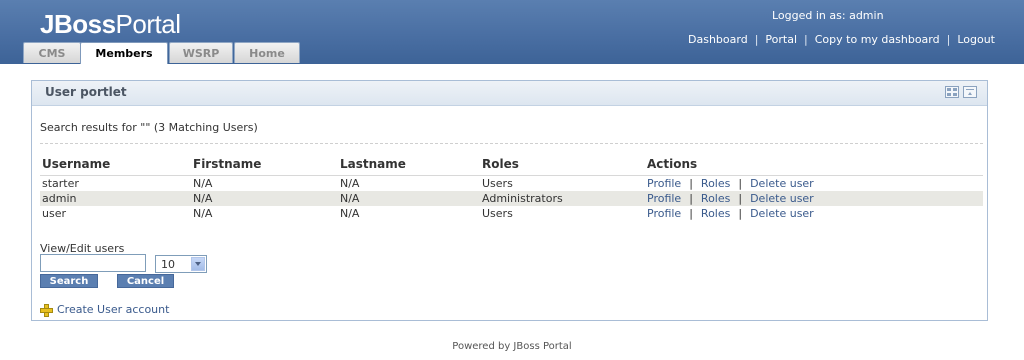 This screenshot has width=1024, height=360. Describe the element at coordinates (110, 24) in the screenshot. I see `jboss-portal-logo: JBossPortal` at that location.